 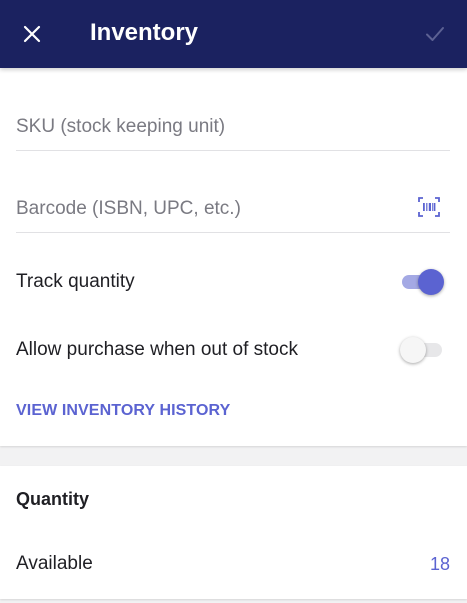 I want to click on app-bar: Inventory, so click(x=233, y=34).